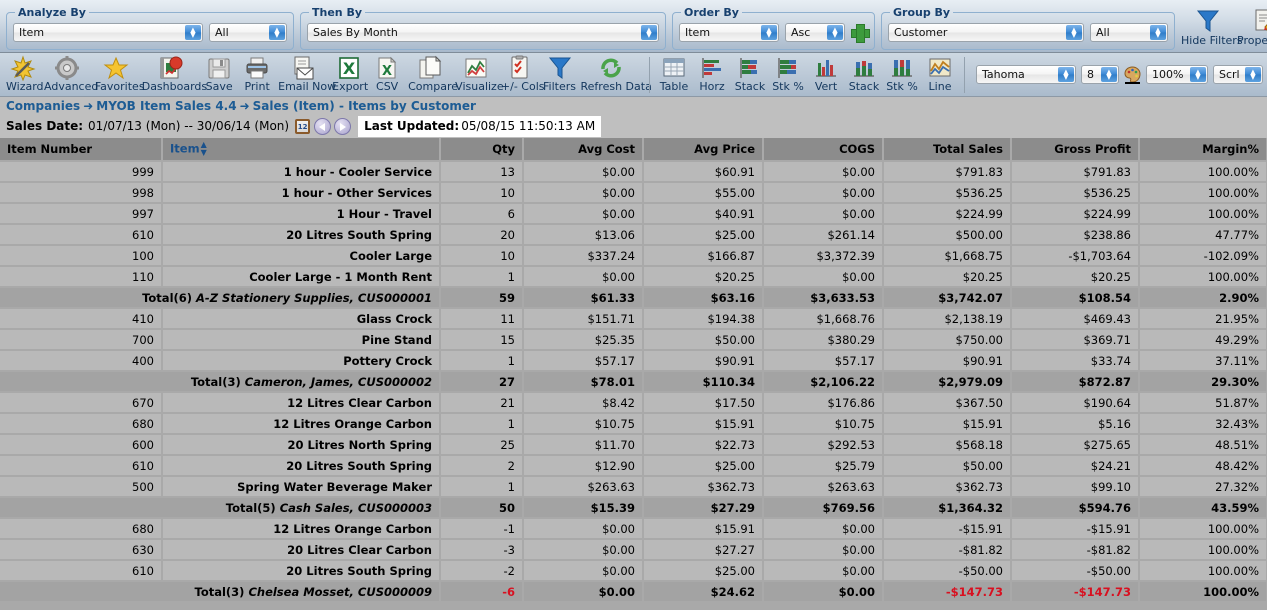 Image resolution: width=1267 pixels, height=610 pixels. I want to click on format-controls: Tahoma ▲ ▼ 8 ▲ ▼ 100% ▲ ▼ Scrl ▲ ▼, so click(1119, 69).